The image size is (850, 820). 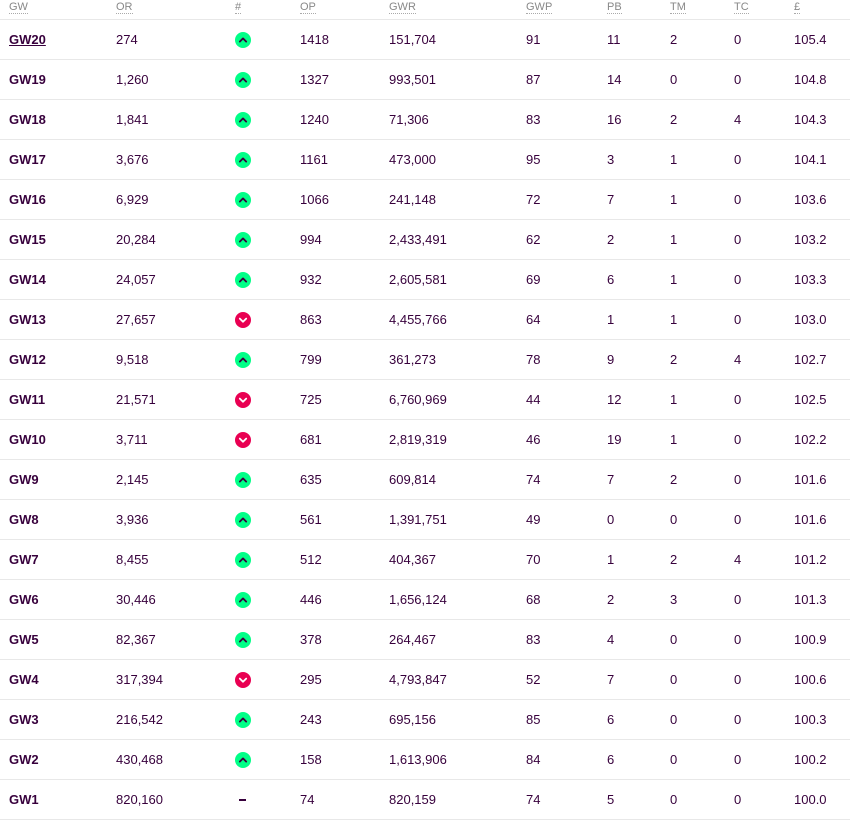 What do you see at coordinates (702, 679) in the screenshot?
I see `cell-tm: 0` at bounding box center [702, 679].